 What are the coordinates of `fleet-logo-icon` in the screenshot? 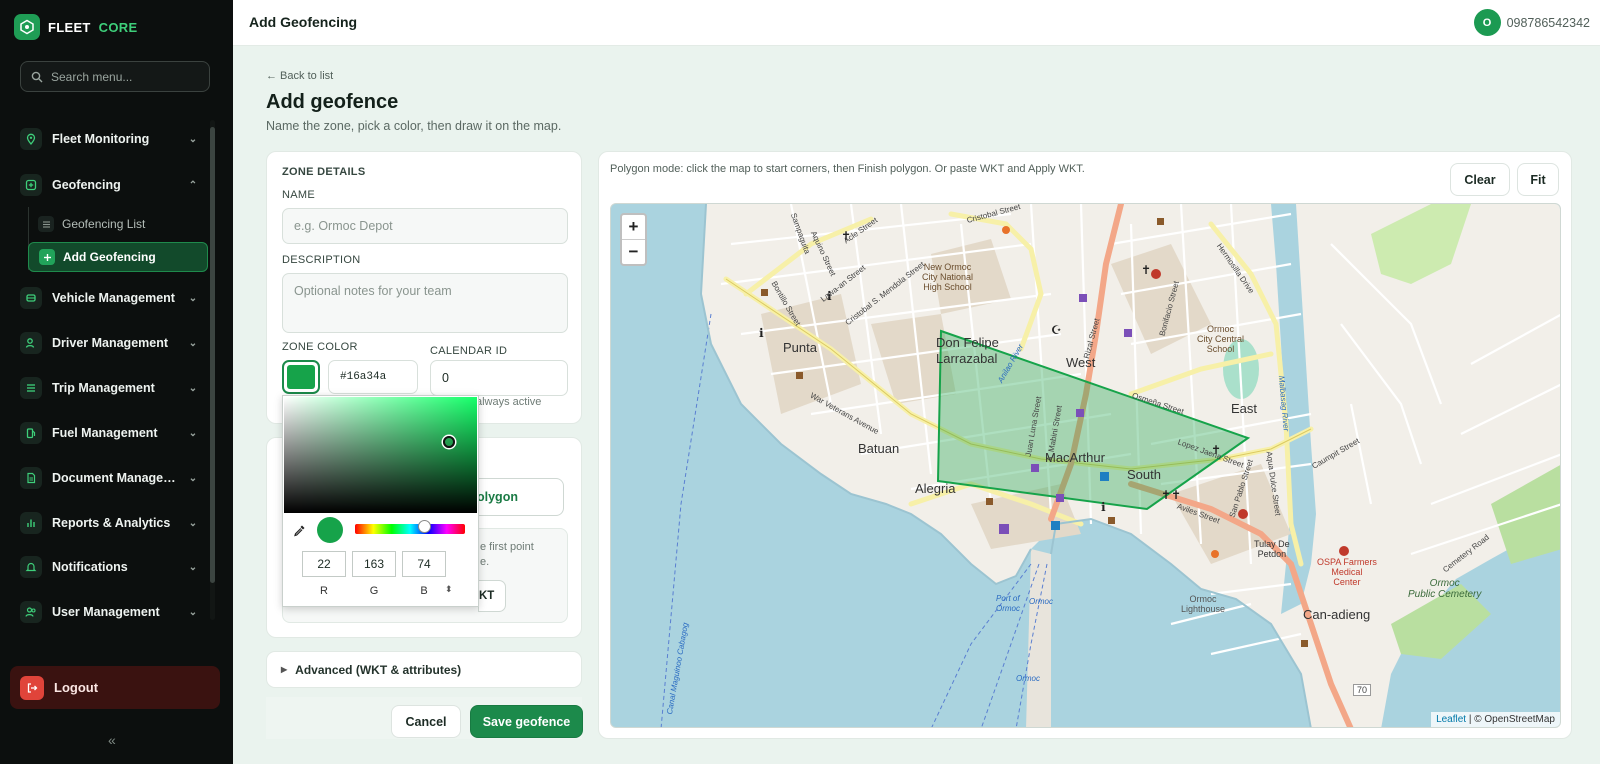 It's located at (27, 27).